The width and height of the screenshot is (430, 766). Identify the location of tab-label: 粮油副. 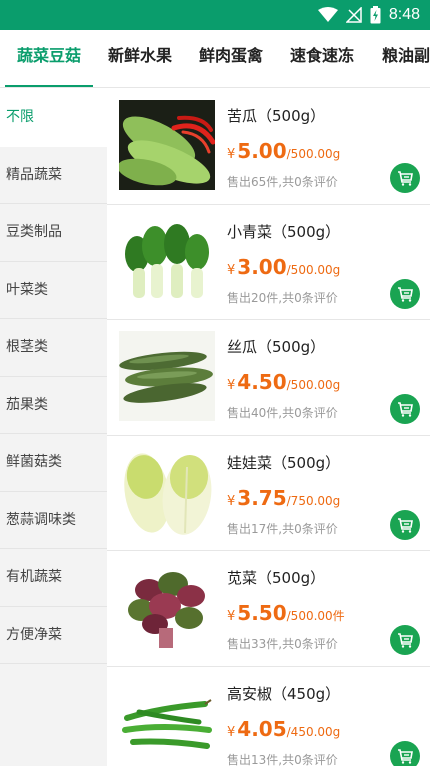
(406, 55).